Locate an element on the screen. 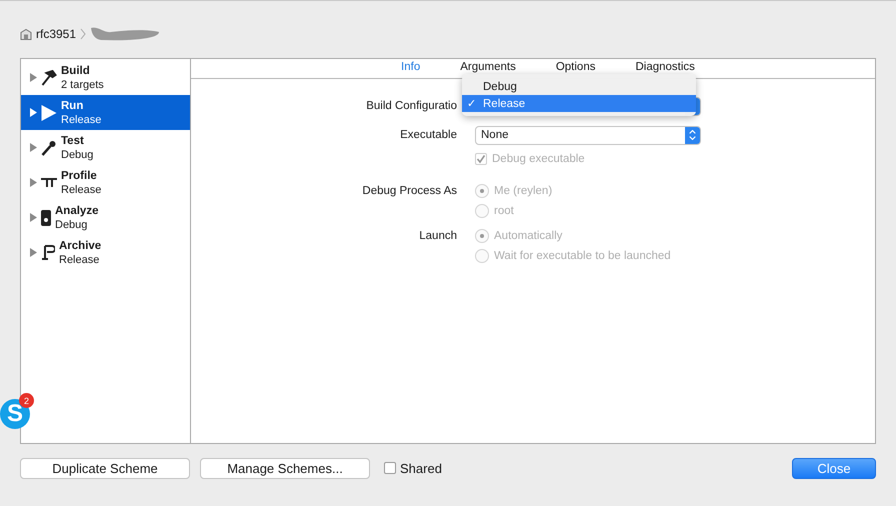 The height and width of the screenshot is (506, 896). check-mark: ✓ is located at coordinates (471, 104).